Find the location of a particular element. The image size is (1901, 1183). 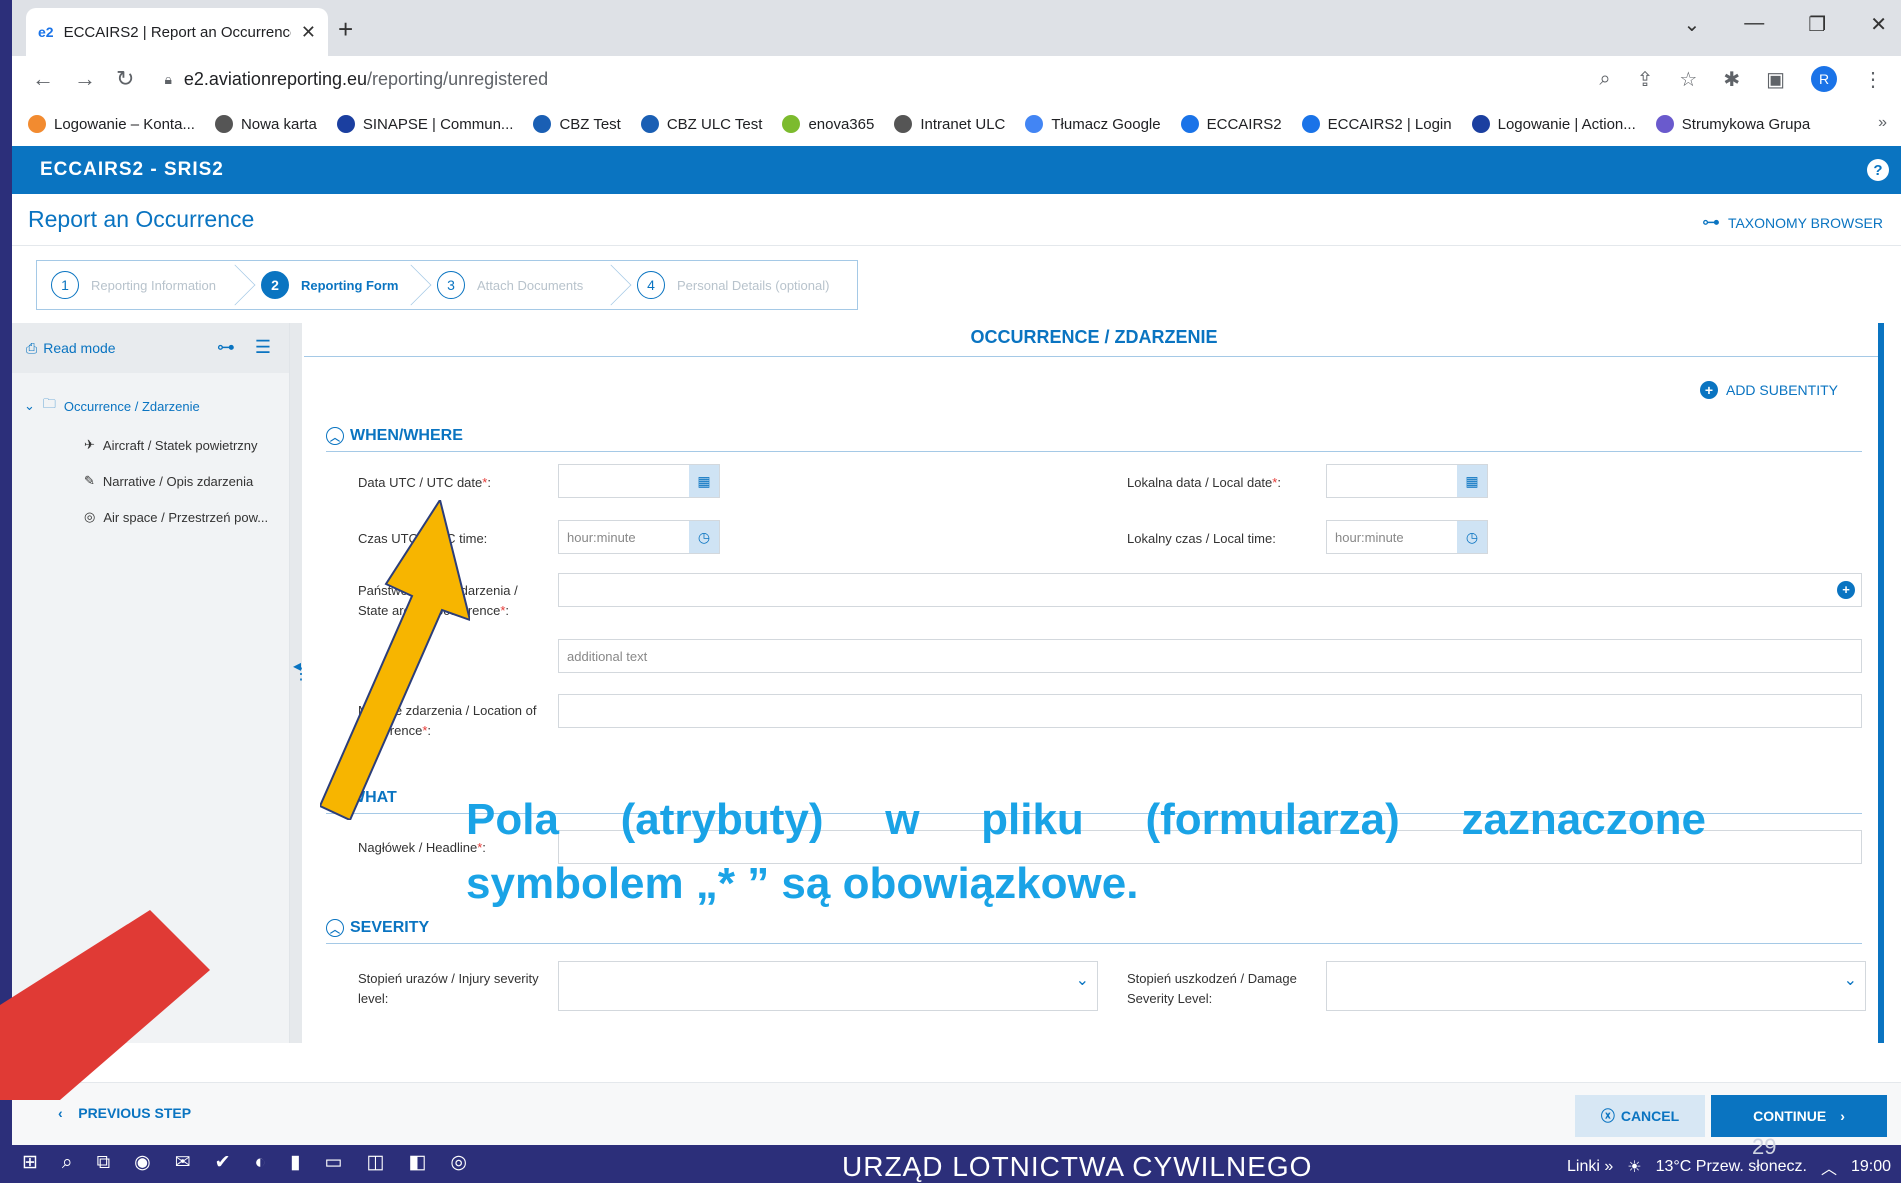

state-area-field: + is located at coordinates (1210, 590).